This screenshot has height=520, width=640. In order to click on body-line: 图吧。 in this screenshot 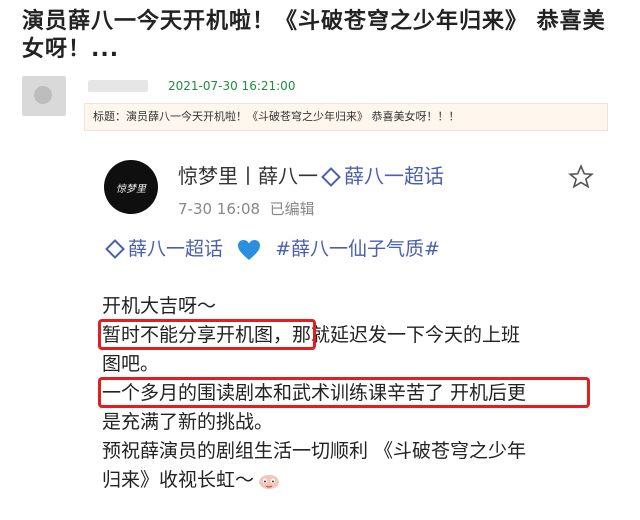, I will do `click(131, 364)`.